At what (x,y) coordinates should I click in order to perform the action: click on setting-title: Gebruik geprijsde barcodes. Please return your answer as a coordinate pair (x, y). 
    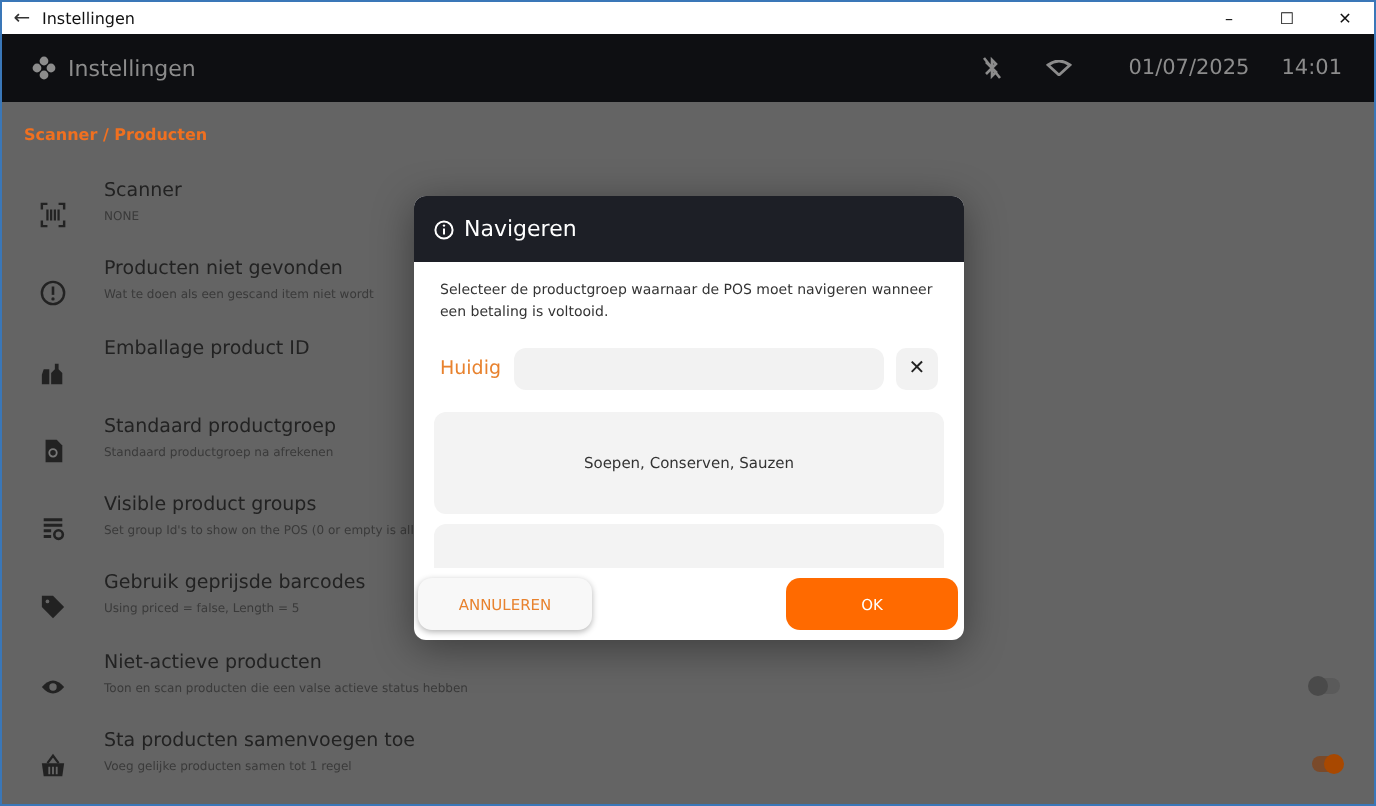
    Looking at the image, I should click on (235, 583).